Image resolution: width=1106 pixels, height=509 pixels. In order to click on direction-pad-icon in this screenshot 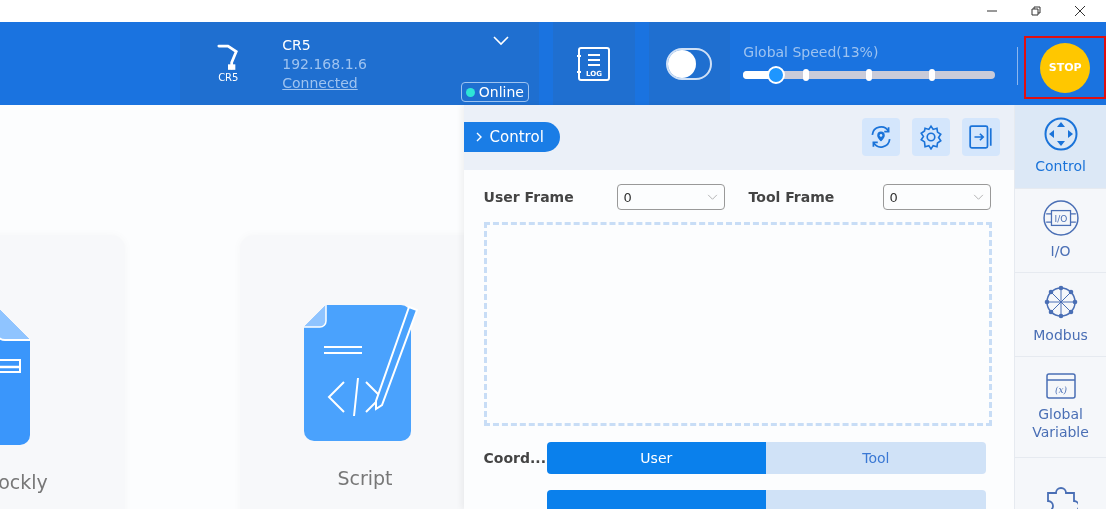, I will do `click(1060, 134)`.